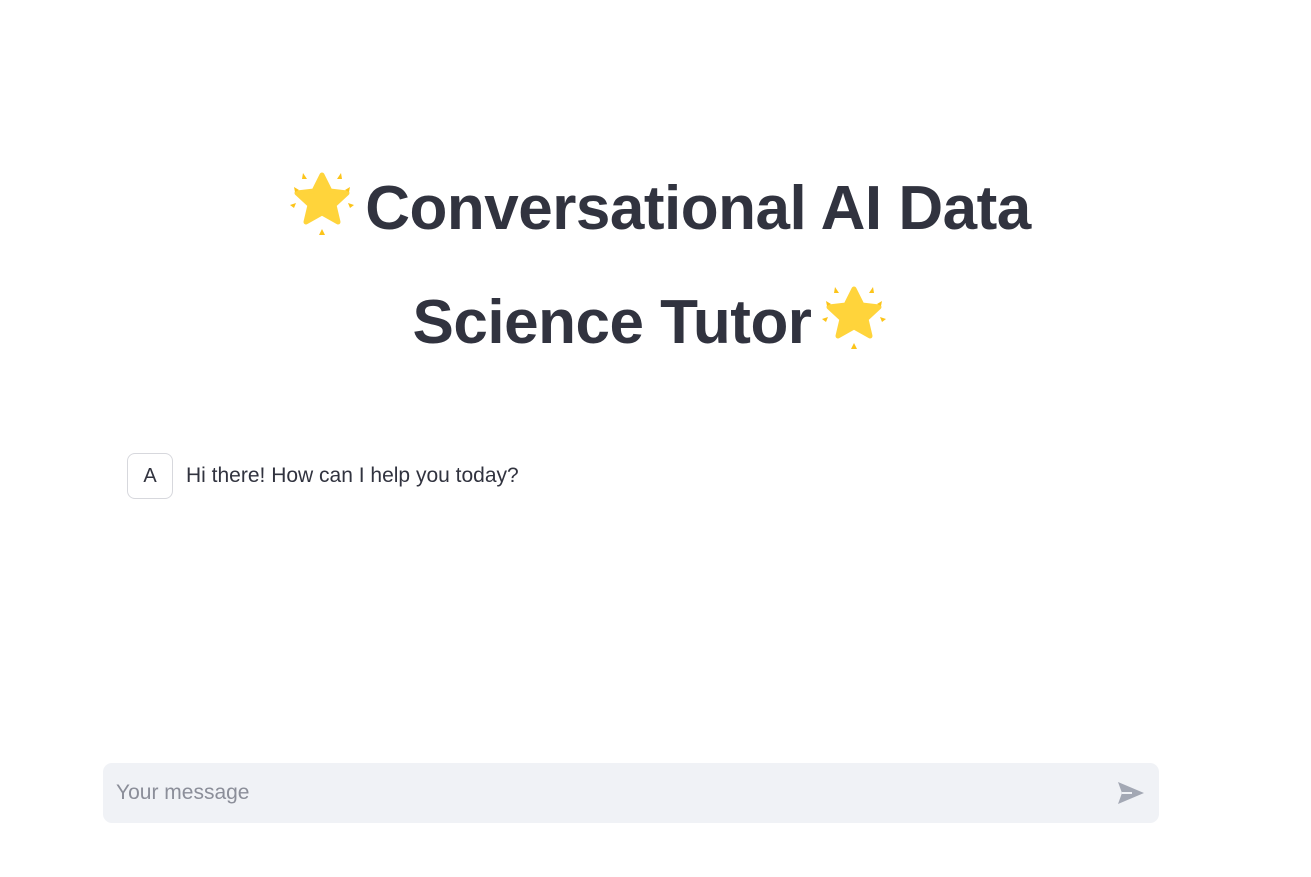  What do you see at coordinates (352, 475) in the screenshot?
I see `chat-message-text: Hi there! How can I help you today?` at bounding box center [352, 475].